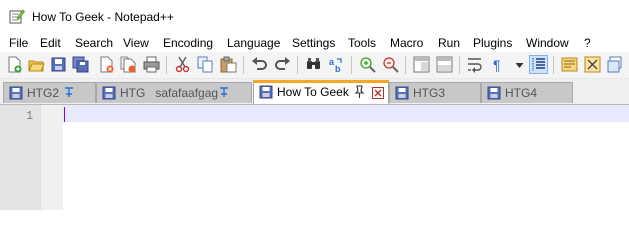 This screenshot has width=629, height=240. Describe the element at coordinates (151, 64) in the screenshot. I see `print-icon` at that location.